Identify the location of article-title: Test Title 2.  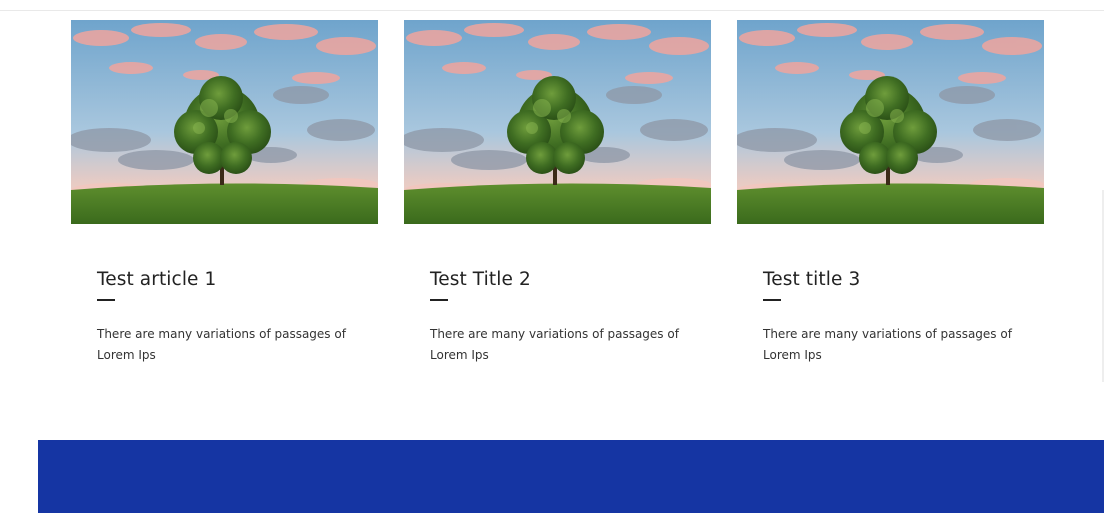
(557, 279).